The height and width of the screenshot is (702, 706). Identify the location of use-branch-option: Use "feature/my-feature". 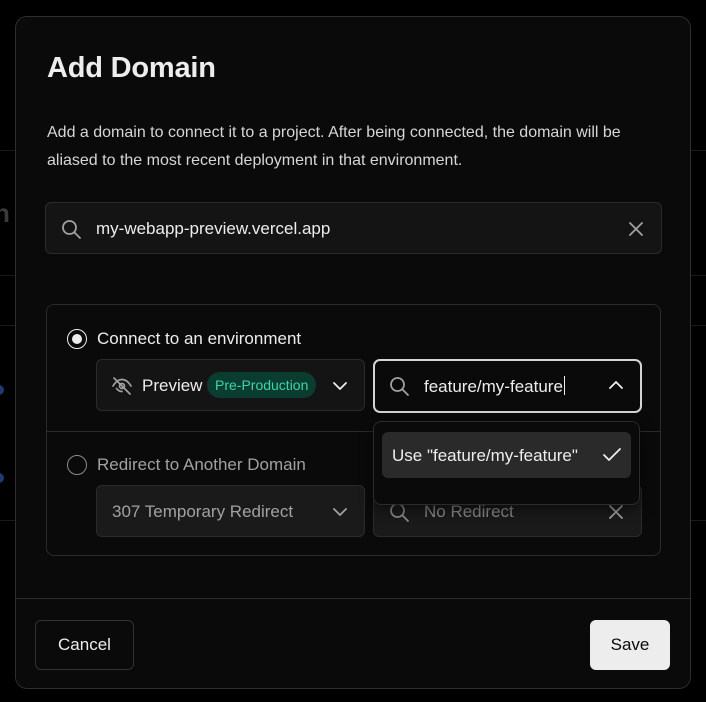
(506, 455).